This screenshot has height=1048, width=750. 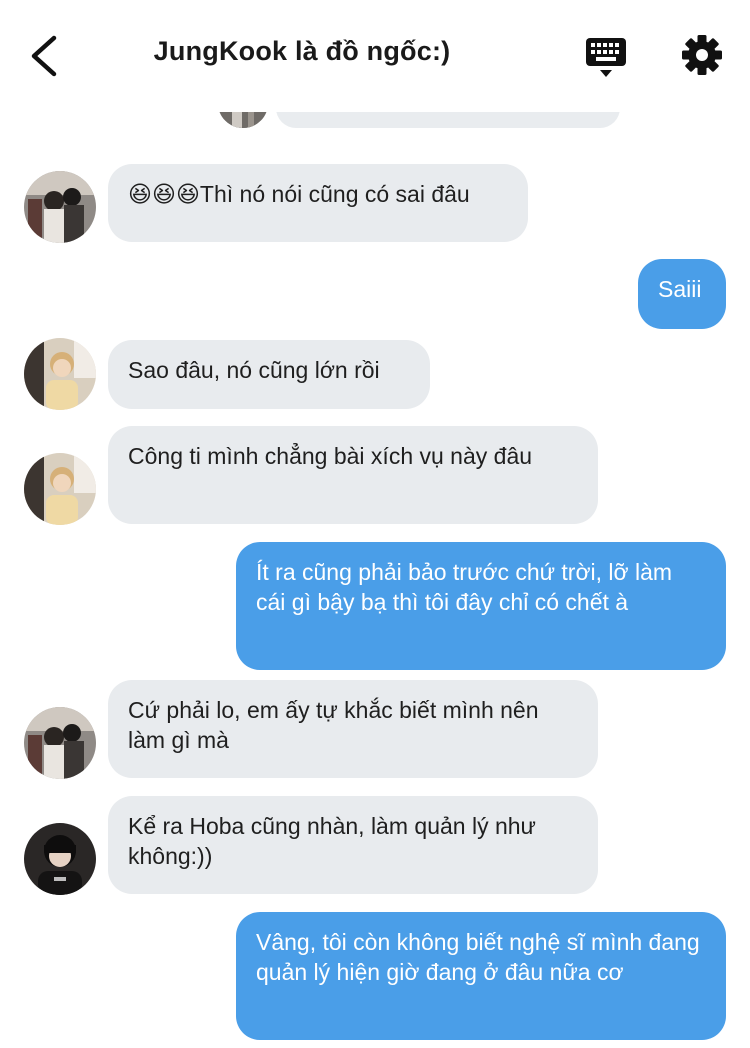 I want to click on message-bubble-incoming: 😆😆😆Thì nó nói cũng có sai đâu, so click(x=318, y=203).